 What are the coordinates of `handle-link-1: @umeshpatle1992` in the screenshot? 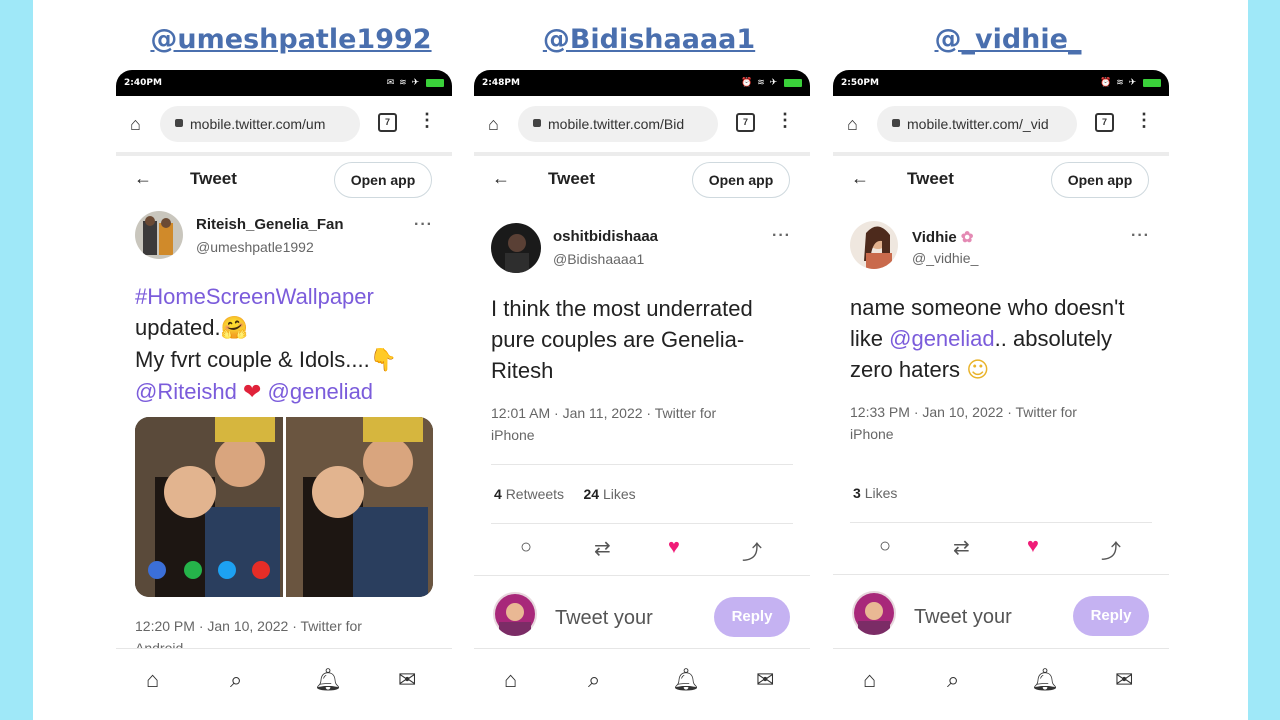 It's located at (291, 39).